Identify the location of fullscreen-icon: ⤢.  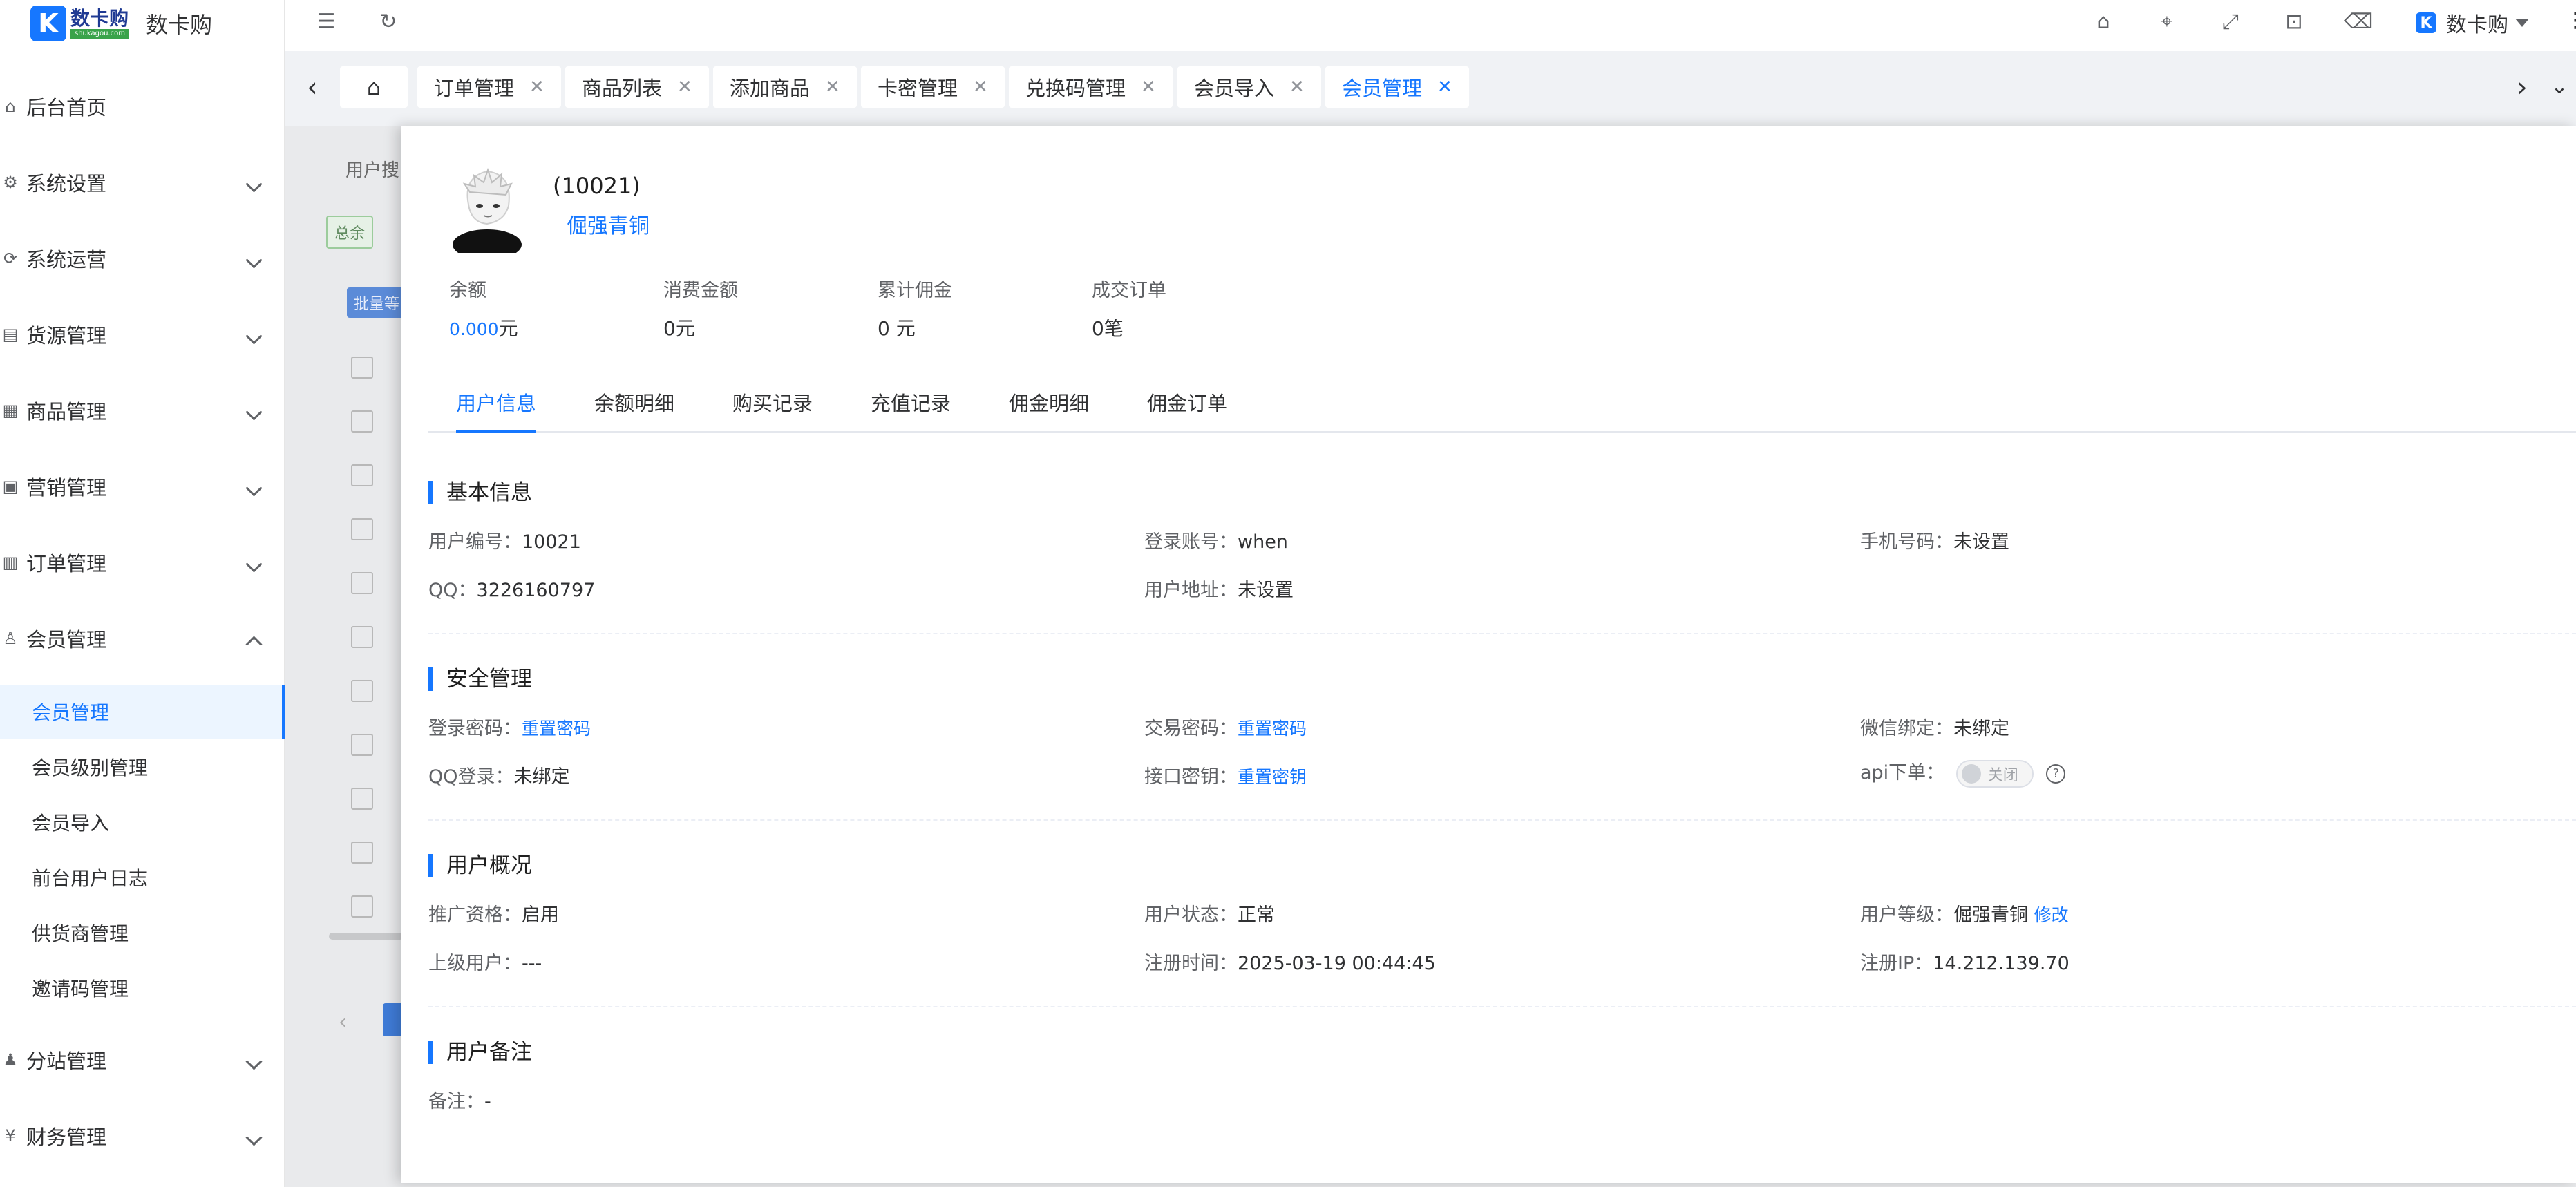
(2230, 22).